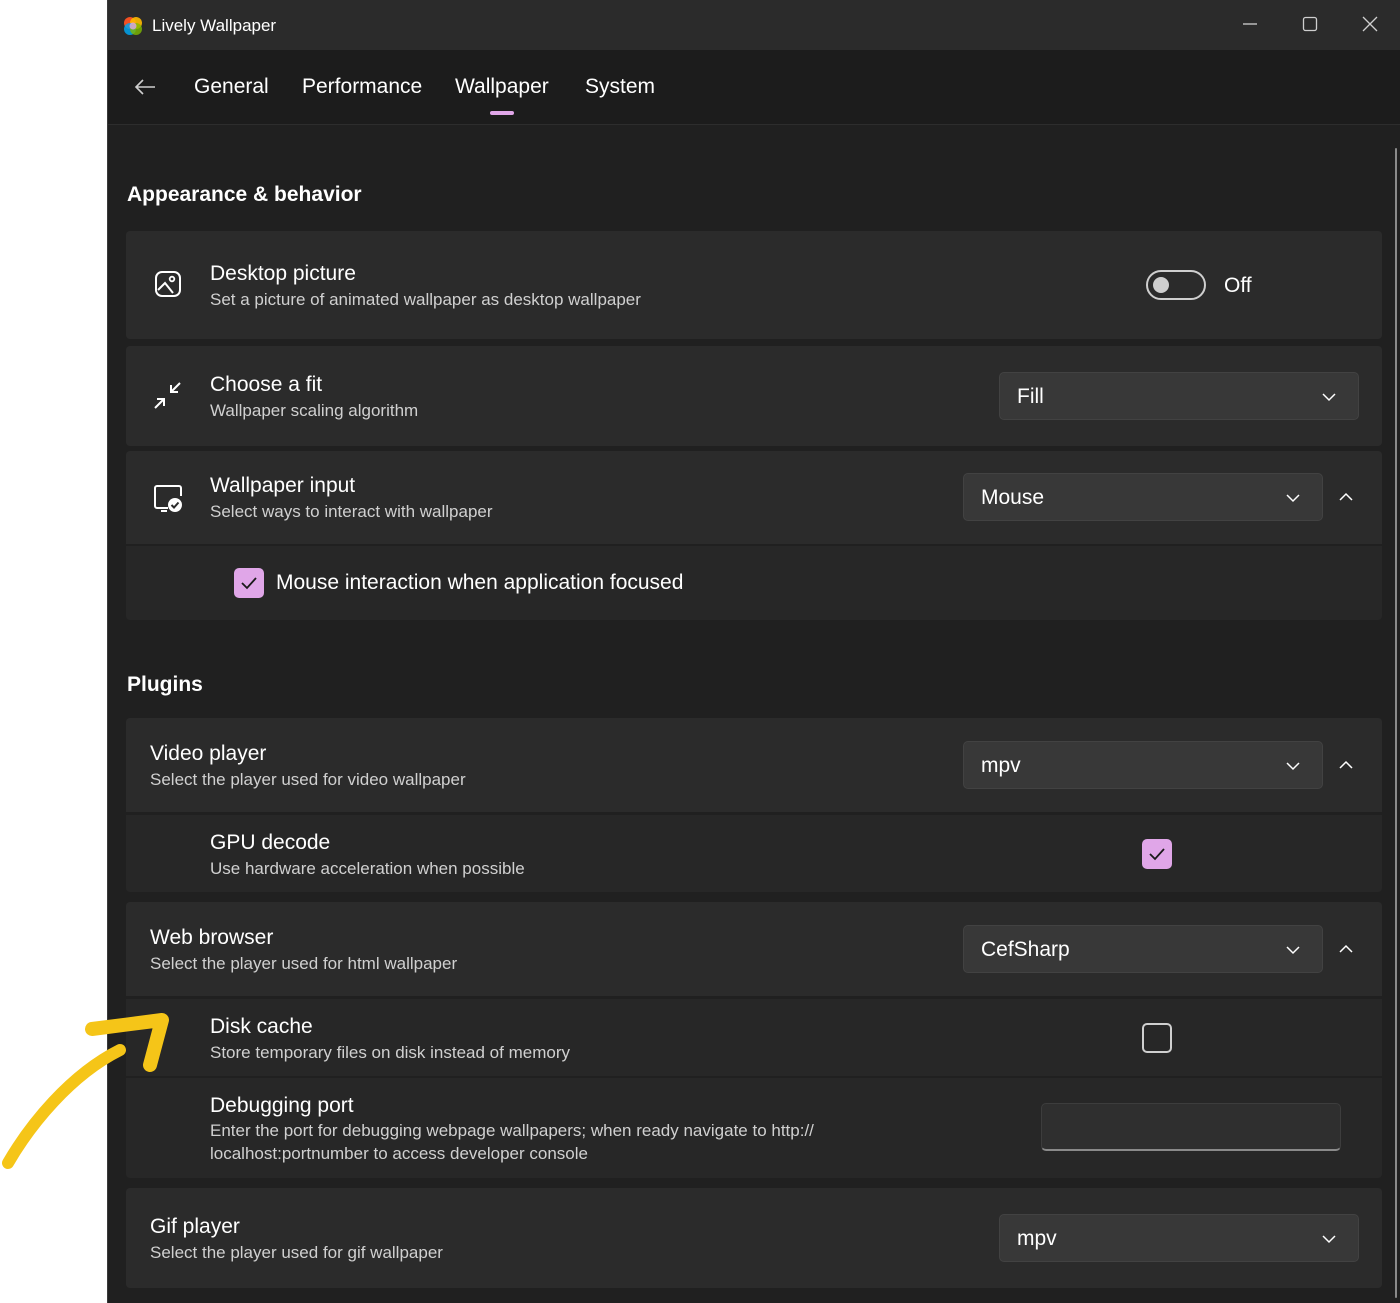  What do you see at coordinates (168, 498) in the screenshot?
I see `monitor-check-icon` at bounding box center [168, 498].